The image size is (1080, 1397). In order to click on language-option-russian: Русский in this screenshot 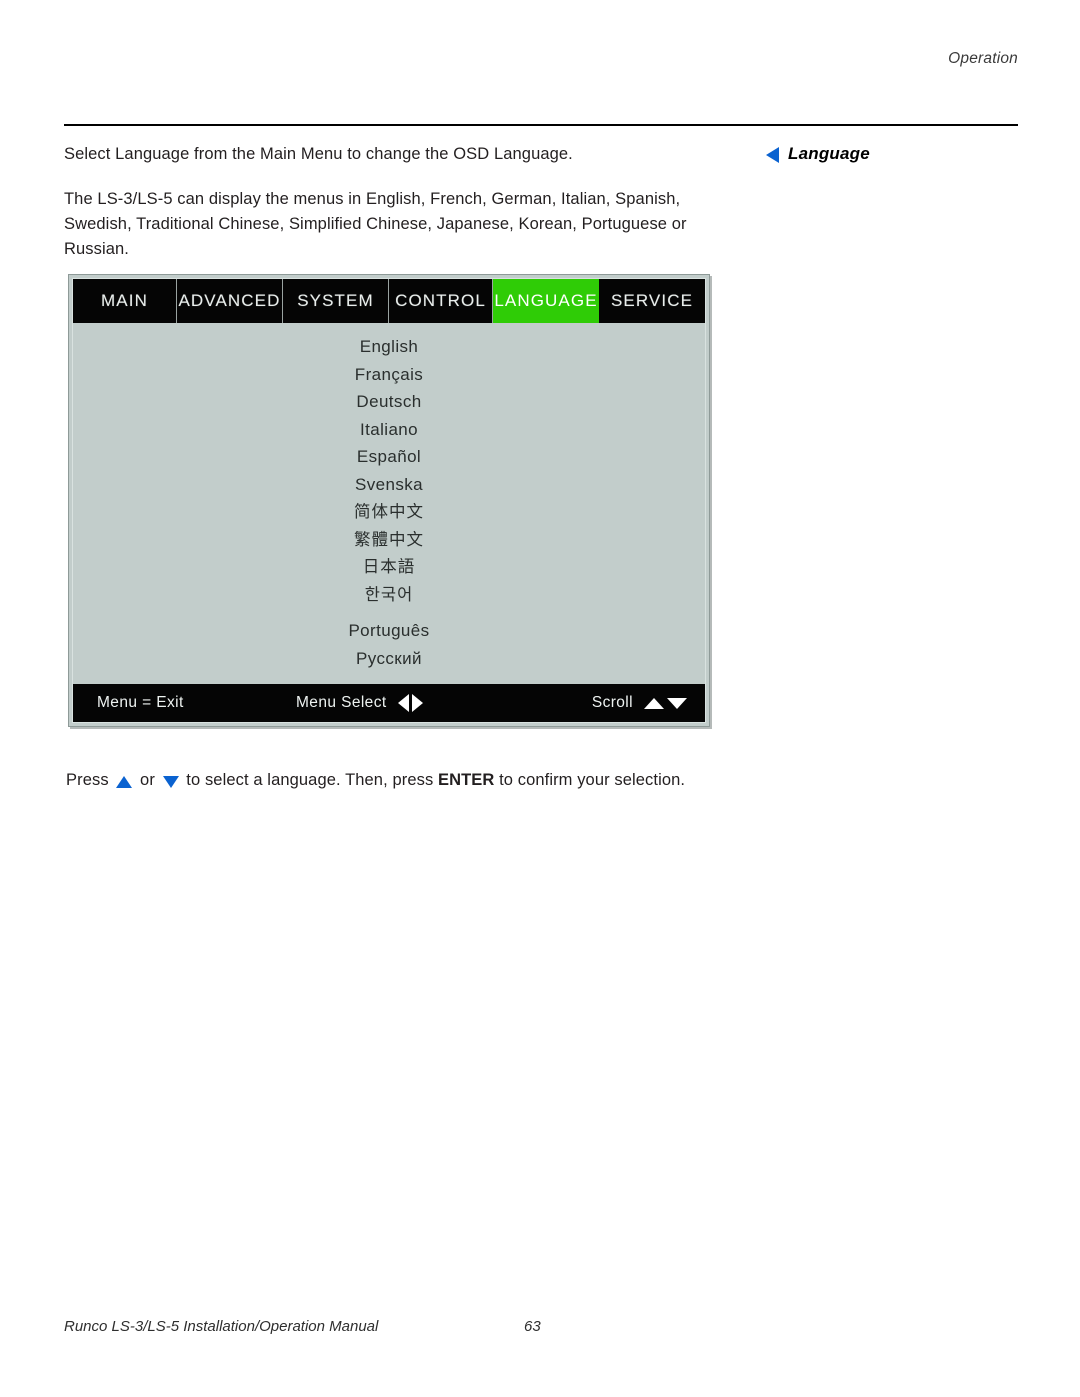, I will do `click(389, 659)`.